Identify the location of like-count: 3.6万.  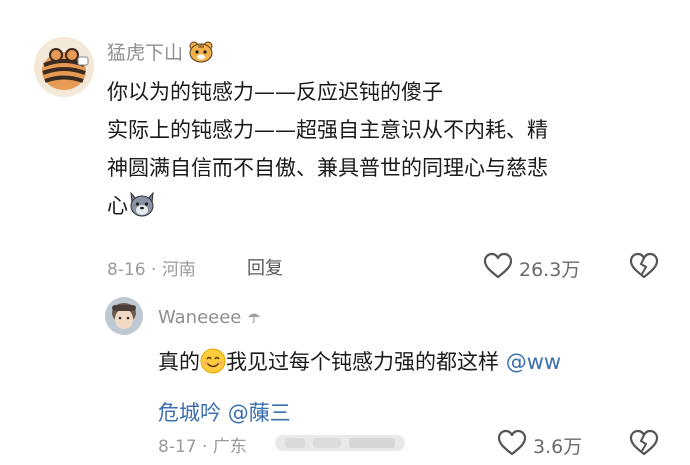
(558, 447).